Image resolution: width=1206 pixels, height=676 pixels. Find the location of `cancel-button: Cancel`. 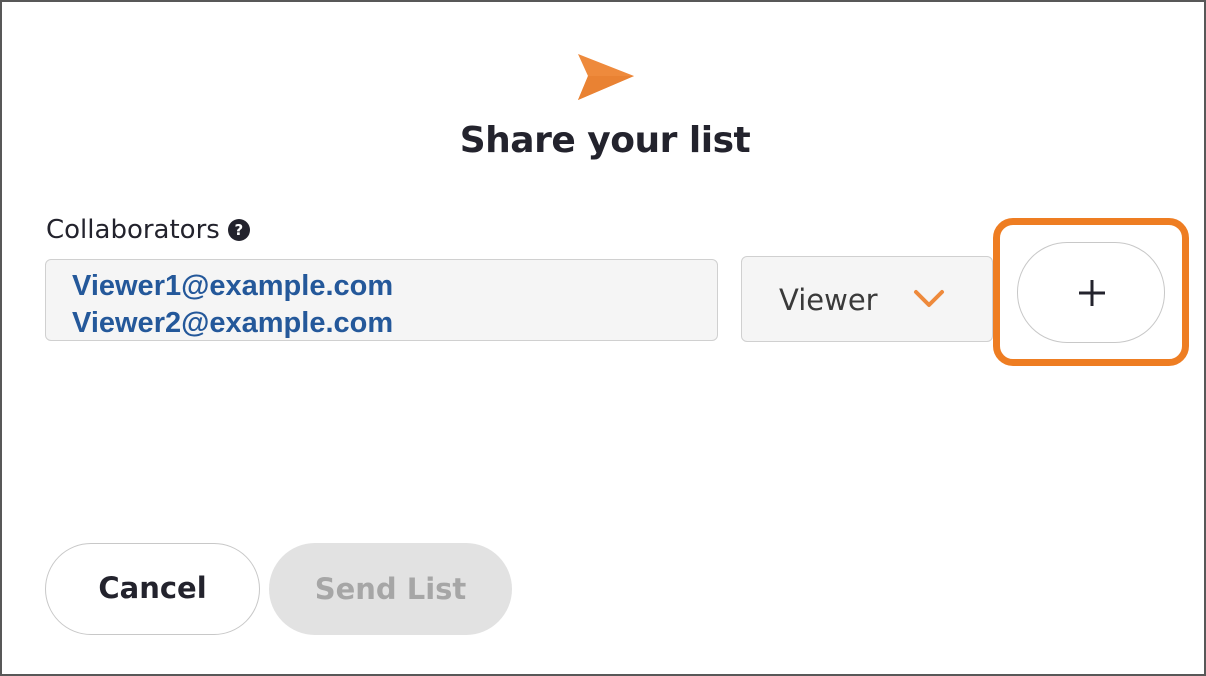

cancel-button: Cancel is located at coordinates (152, 589).